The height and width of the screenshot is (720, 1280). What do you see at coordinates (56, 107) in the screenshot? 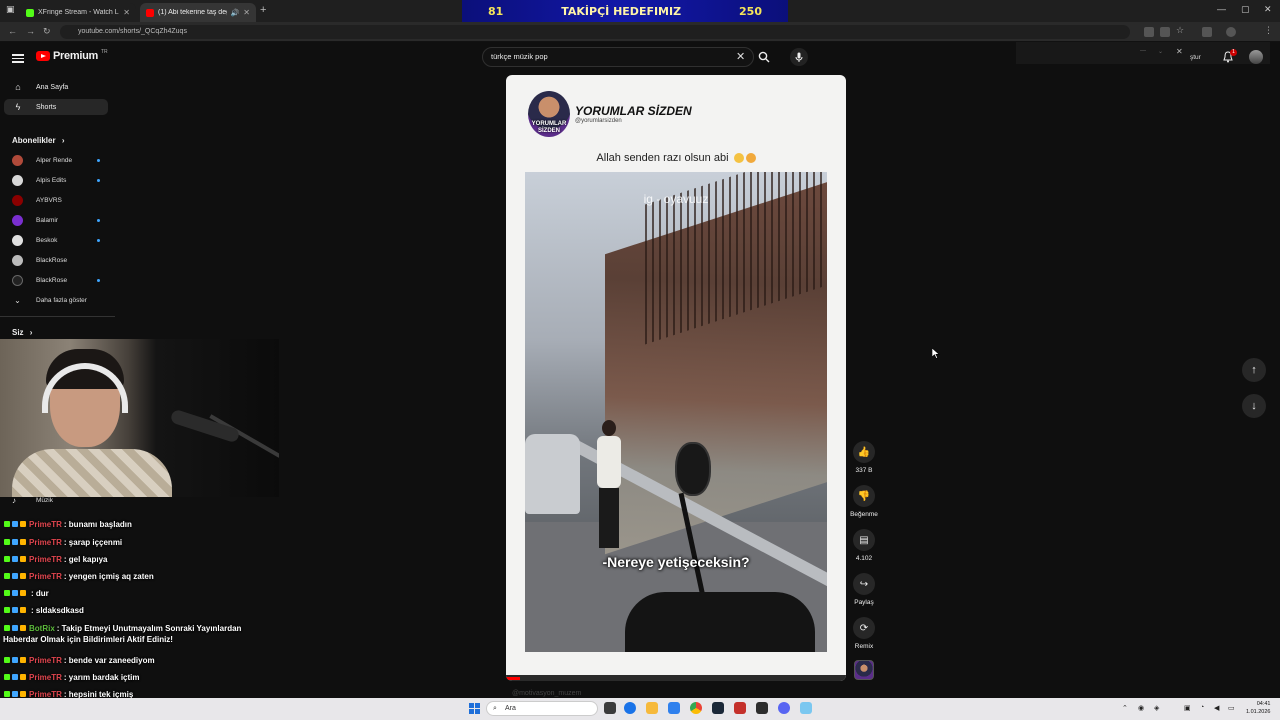
I see `sidebar-item-shorts: ϟ Shorts` at bounding box center [56, 107].